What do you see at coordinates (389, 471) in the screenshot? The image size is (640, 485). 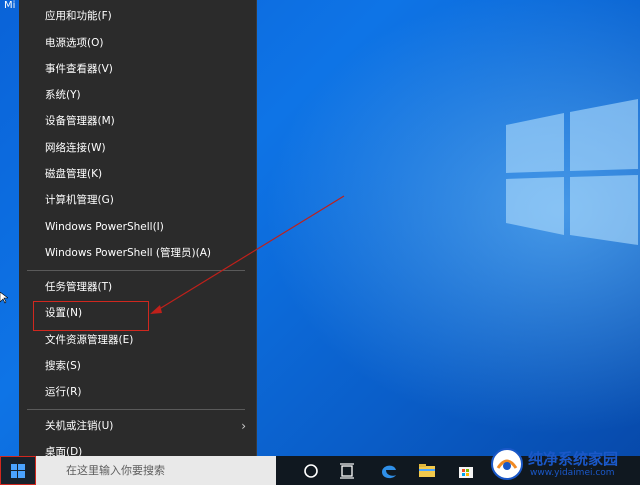 I see `edge-icon` at bounding box center [389, 471].